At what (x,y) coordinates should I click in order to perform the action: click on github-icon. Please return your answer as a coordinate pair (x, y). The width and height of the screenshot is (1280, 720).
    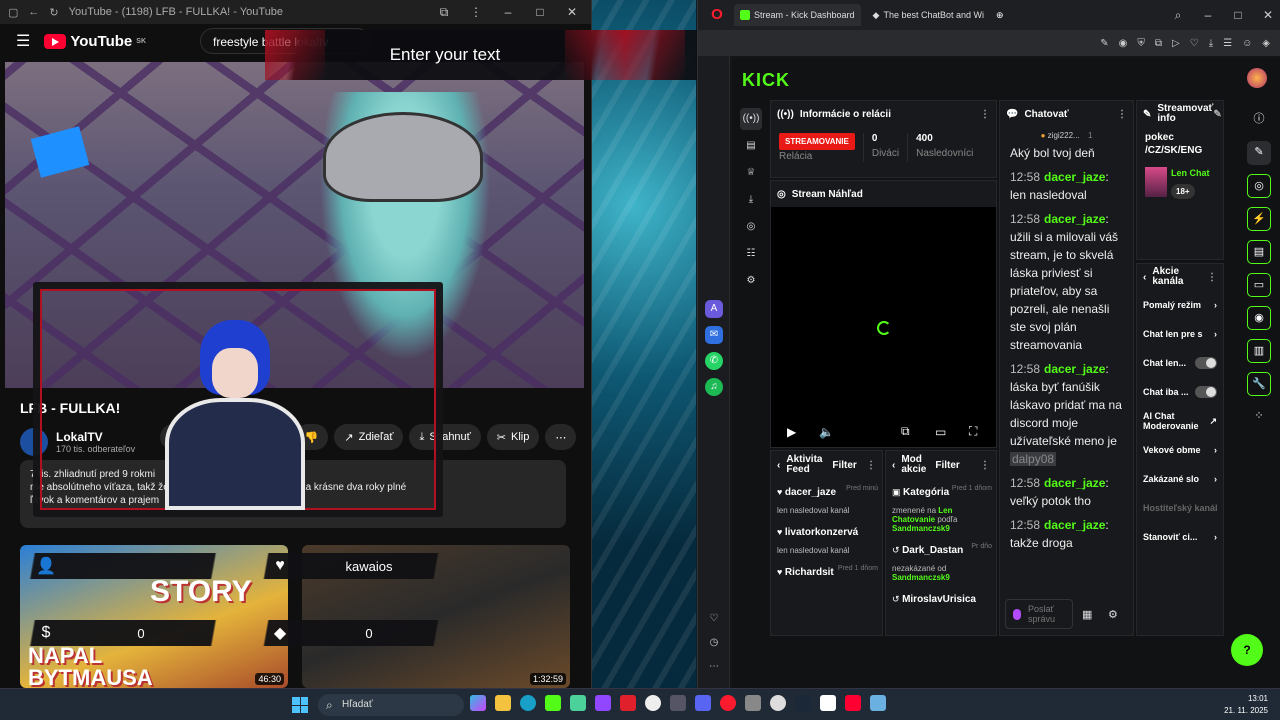
    Looking at the image, I should click on (778, 703).